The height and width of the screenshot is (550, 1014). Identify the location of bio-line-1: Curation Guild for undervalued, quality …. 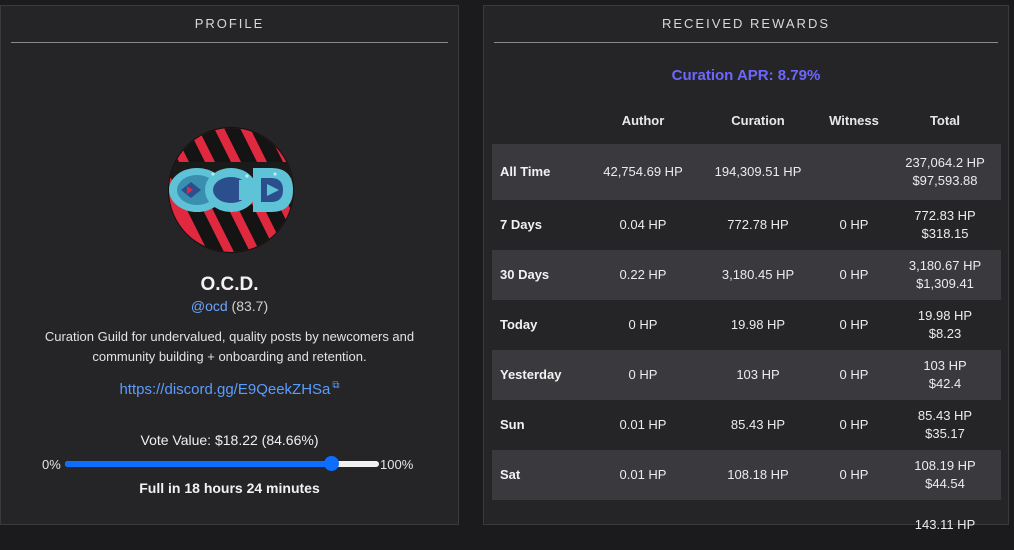
(229, 336).